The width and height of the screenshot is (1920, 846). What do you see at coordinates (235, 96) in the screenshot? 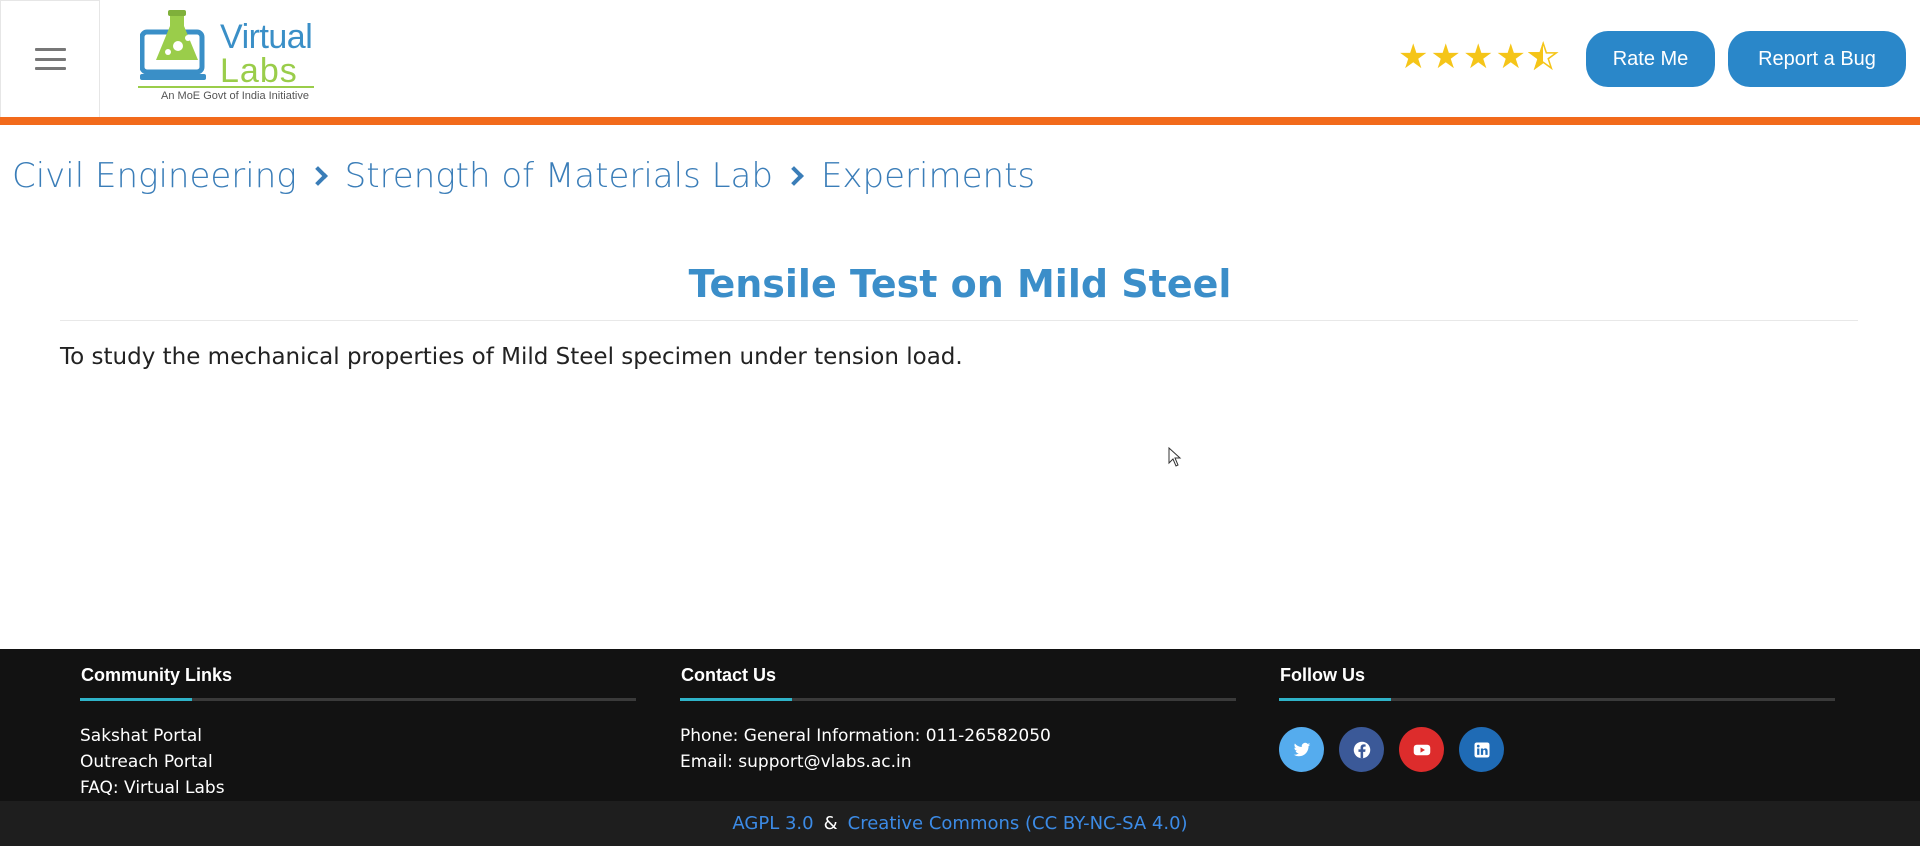
I see `logo-tagline: An MoE Govt of India Initiative` at bounding box center [235, 96].